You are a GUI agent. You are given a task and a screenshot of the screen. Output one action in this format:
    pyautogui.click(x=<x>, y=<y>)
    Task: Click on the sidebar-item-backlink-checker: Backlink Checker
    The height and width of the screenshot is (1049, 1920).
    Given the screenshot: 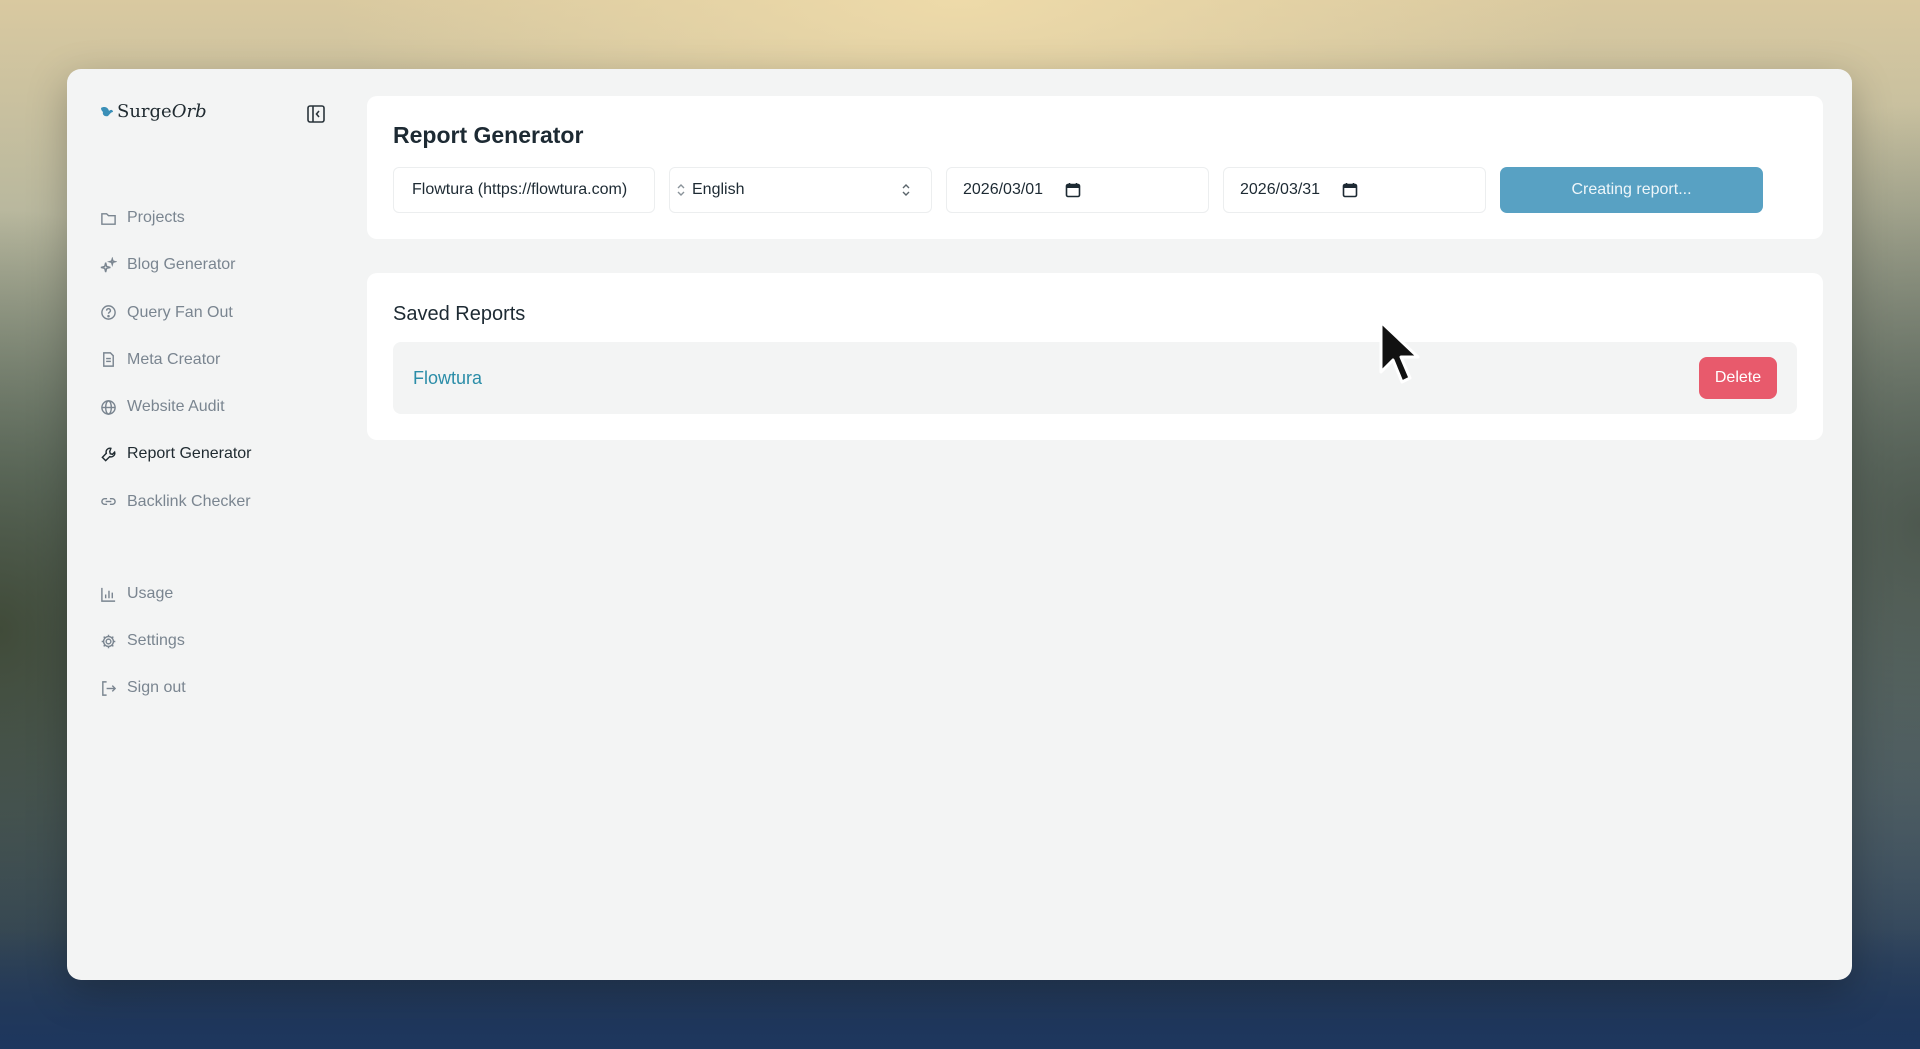 What is the action you would take?
    pyautogui.click(x=219, y=502)
    